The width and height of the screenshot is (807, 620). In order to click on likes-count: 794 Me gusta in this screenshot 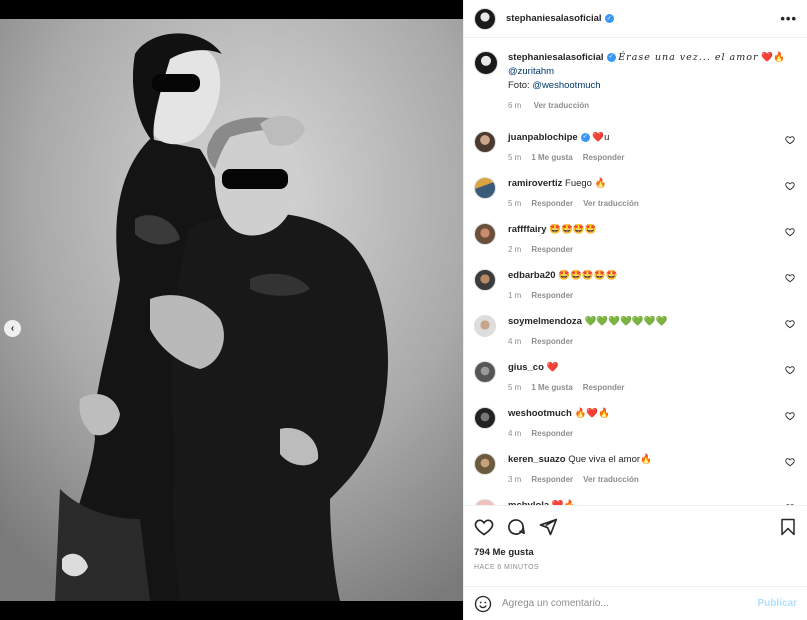, I will do `click(635, 552)`.